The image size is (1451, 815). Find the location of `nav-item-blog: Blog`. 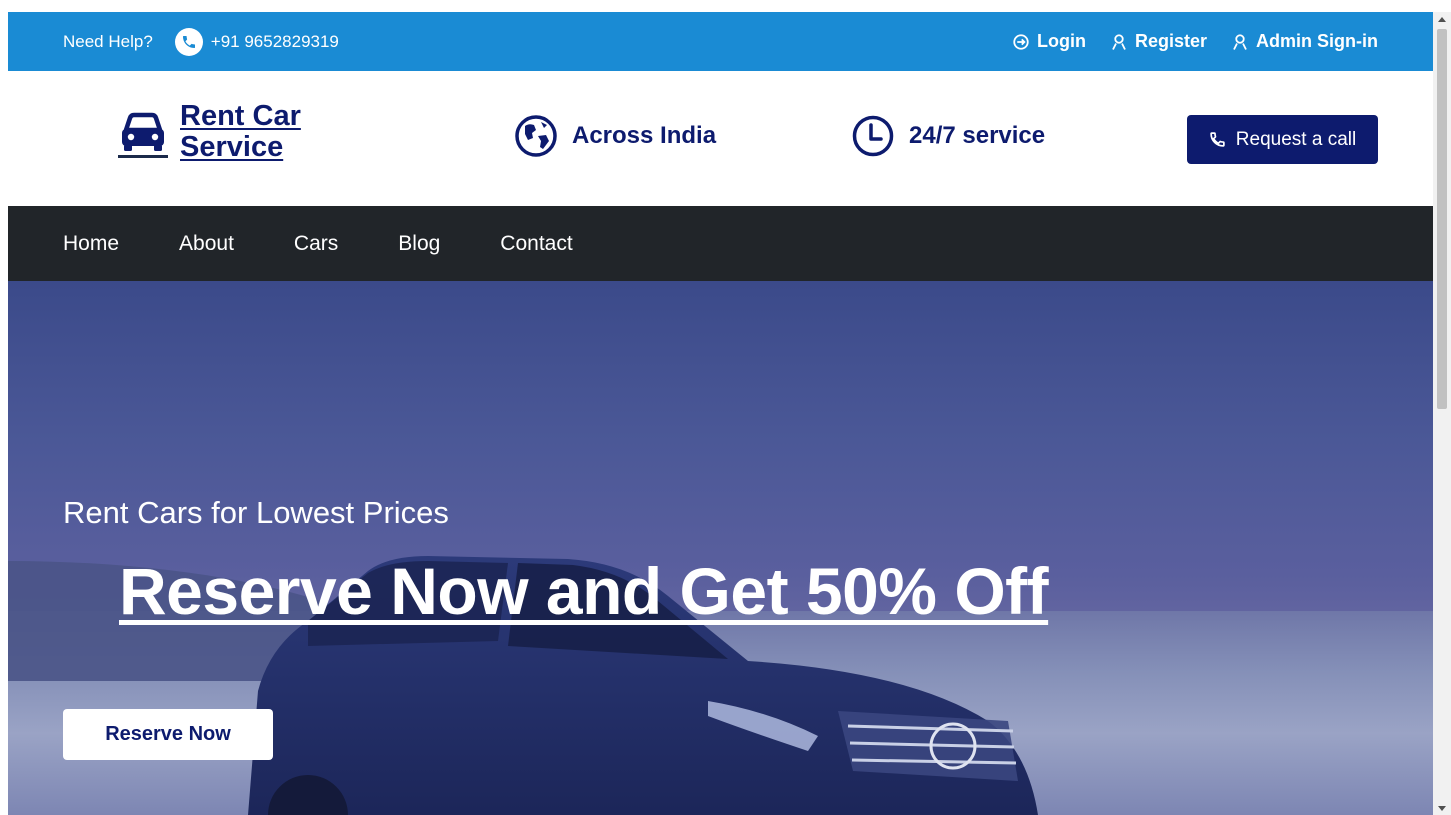

nav-item-blog: Blog is located at coordinates (419, 244).